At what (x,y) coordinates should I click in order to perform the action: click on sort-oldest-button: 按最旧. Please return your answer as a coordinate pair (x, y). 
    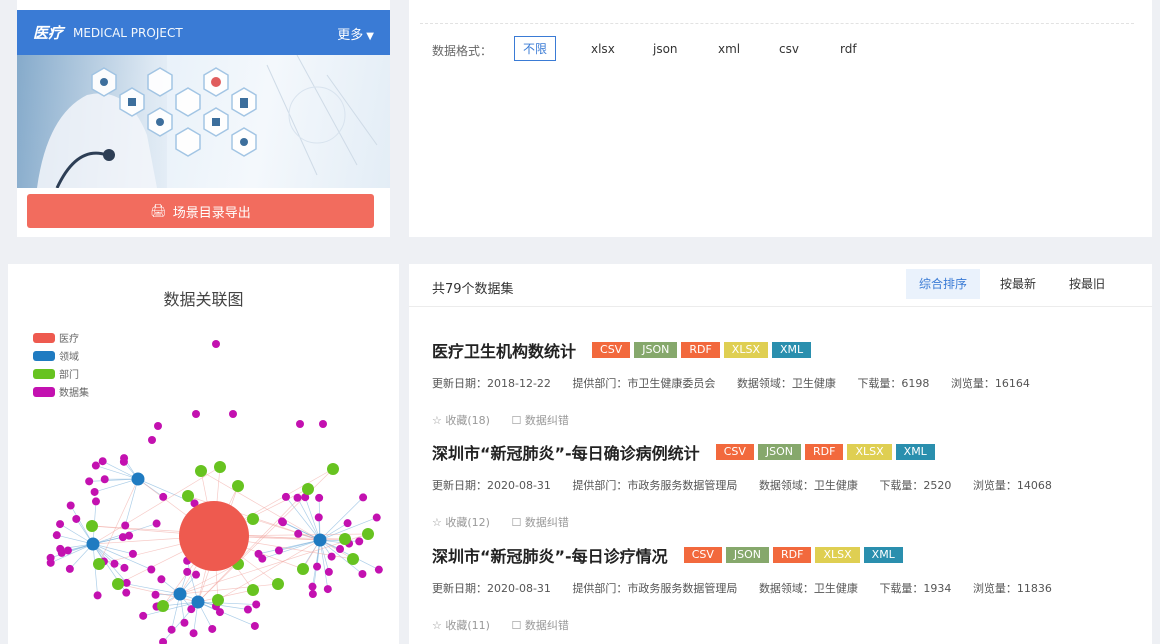
    Looking at the image, I should click on (1087, 284).